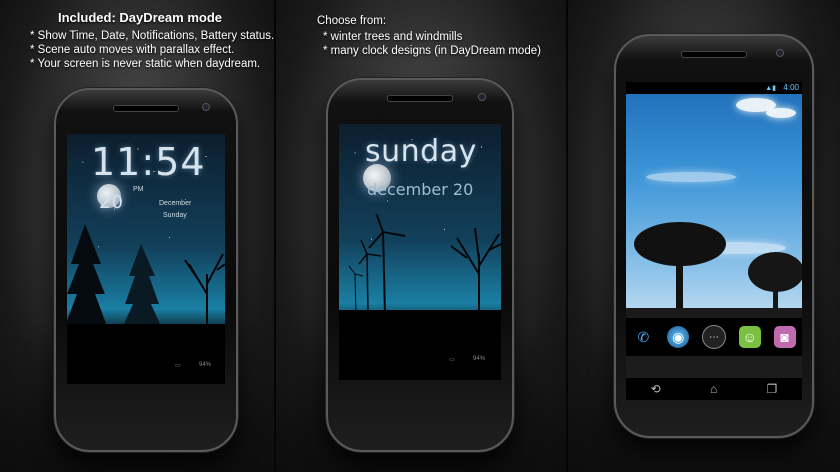  I want to click on windmill-medium, so click(370, 277).